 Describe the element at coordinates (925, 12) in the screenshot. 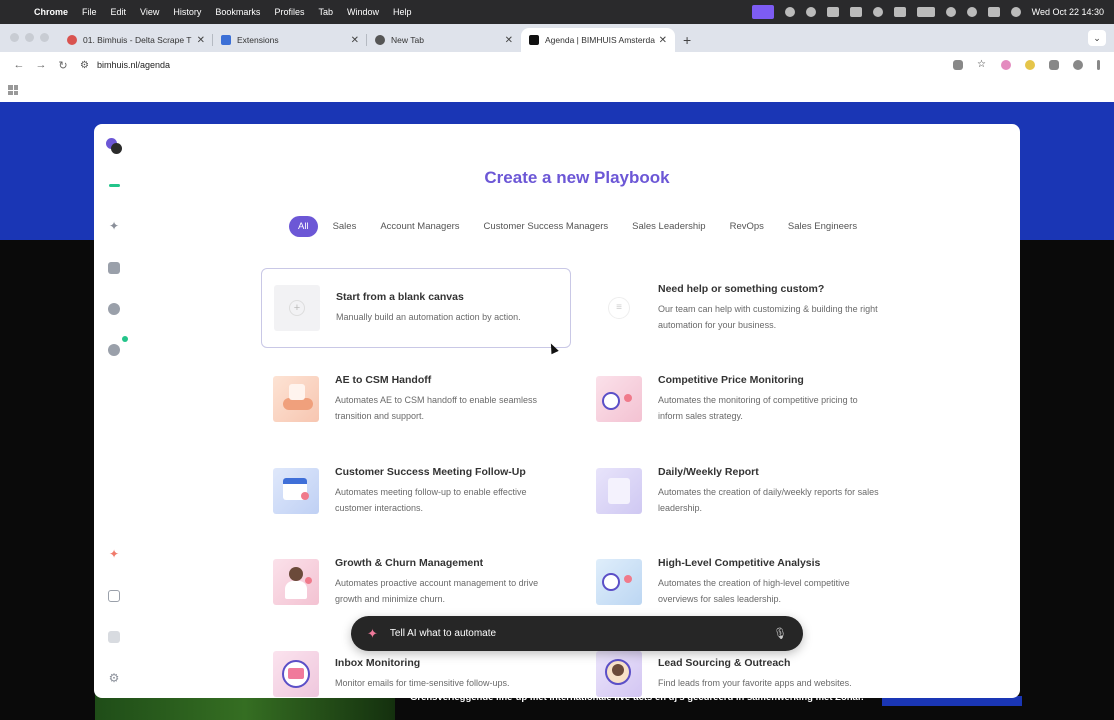

I see `battery-icon` at that location.